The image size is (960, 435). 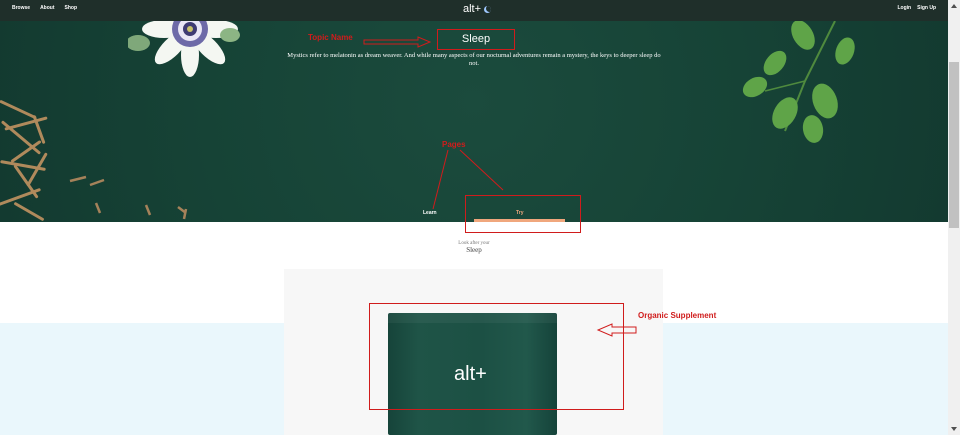 What do you see at coordinates (474, 250) in the screenshot?
I see `section-title: Sleep` at bounding box center [474, 250].